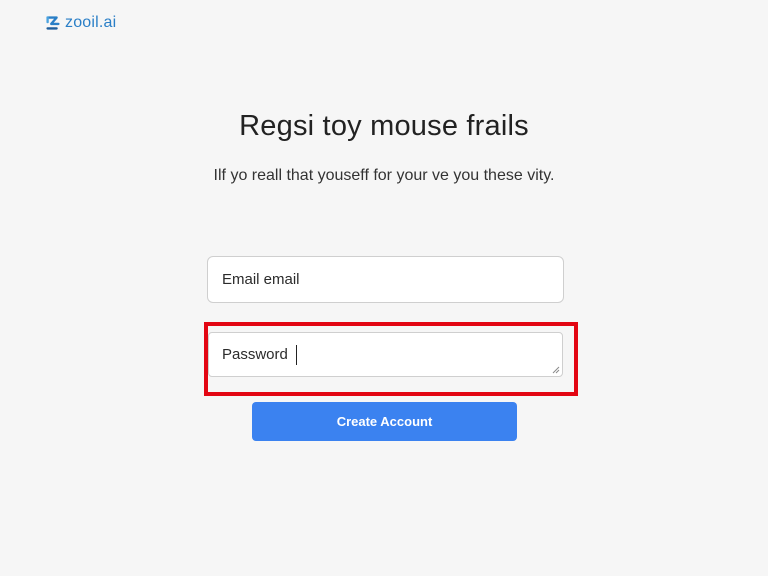  I want to click on text-cursor, so click(296, 354).